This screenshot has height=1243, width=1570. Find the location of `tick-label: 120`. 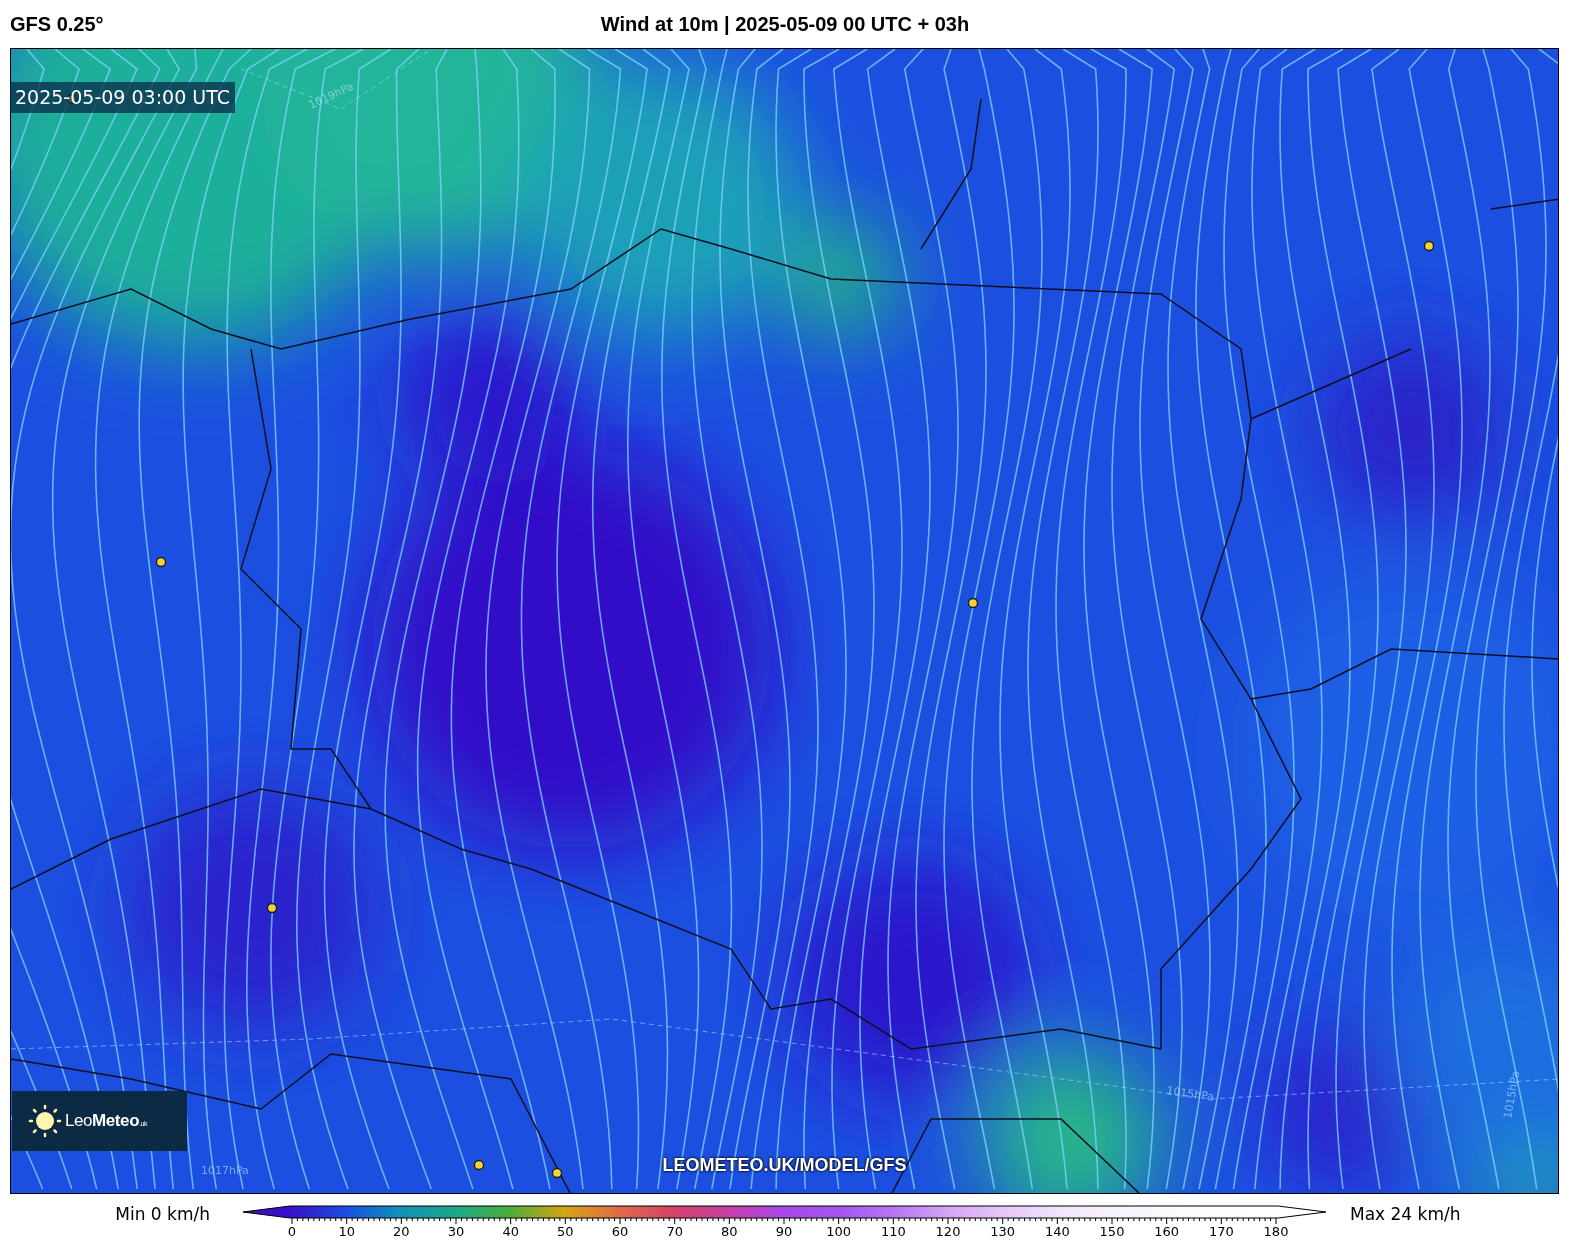

tick-label: 120 is located at coordinates (948, 1232).